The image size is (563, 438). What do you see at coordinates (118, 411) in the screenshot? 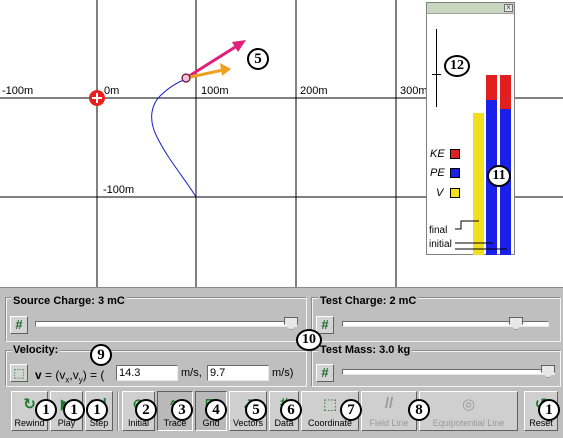
I see `toolbar-separator` at bounding box center [118, 411].